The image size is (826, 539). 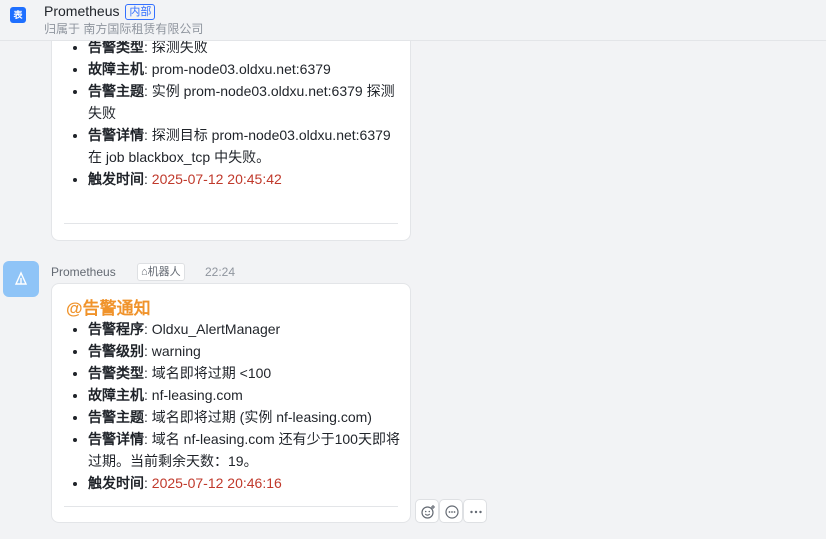 I want to click on trigger-time-value: 2025-07-12 20:45:42, so click(x=216, y=179).